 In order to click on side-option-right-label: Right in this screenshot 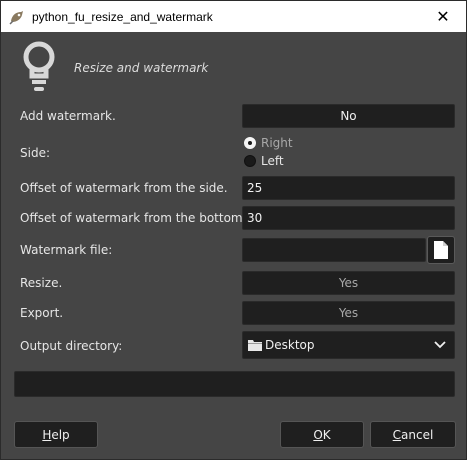, I will do `click(277, 143)`.